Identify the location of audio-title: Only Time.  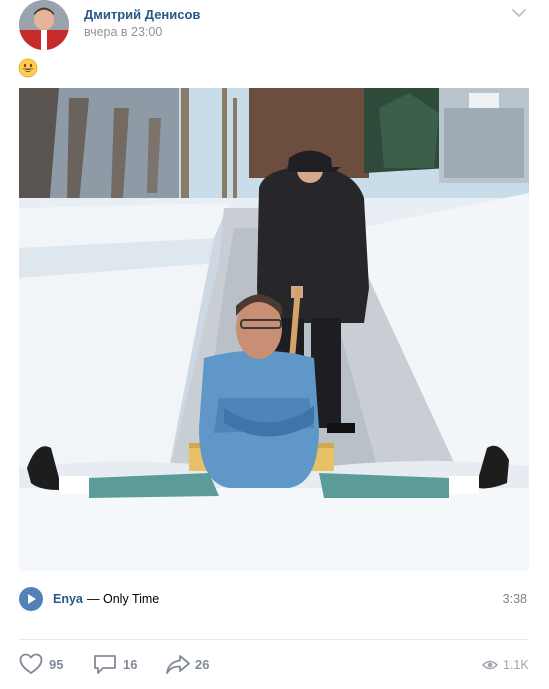
(131, 599).